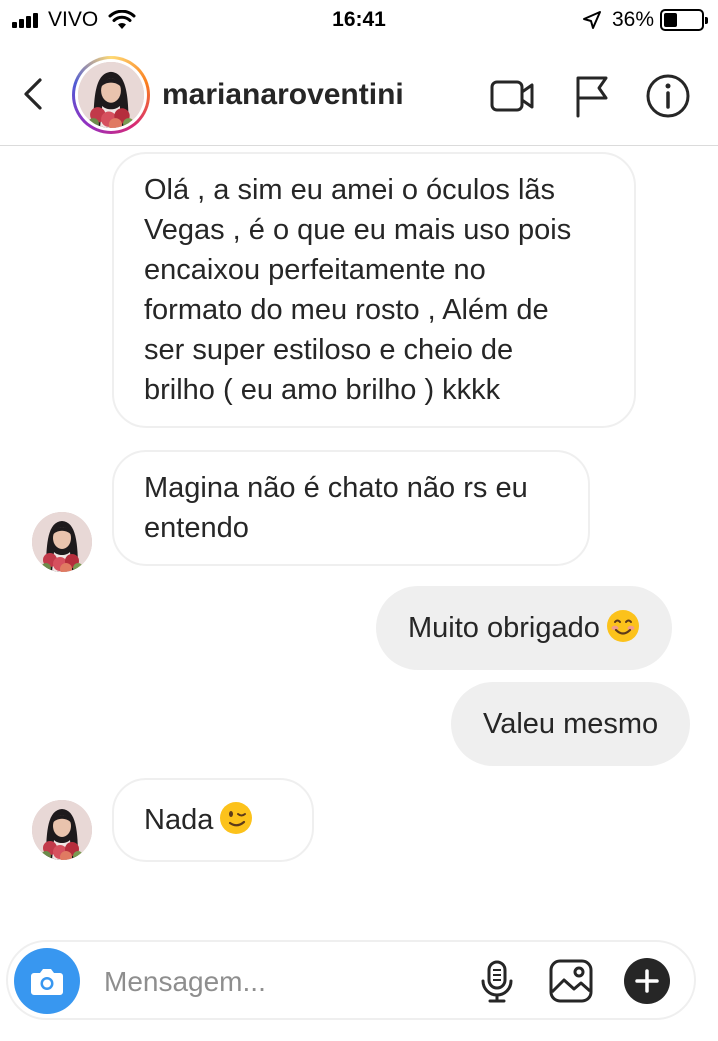  I want to click on back-chevron-icon, so click(34, 94).